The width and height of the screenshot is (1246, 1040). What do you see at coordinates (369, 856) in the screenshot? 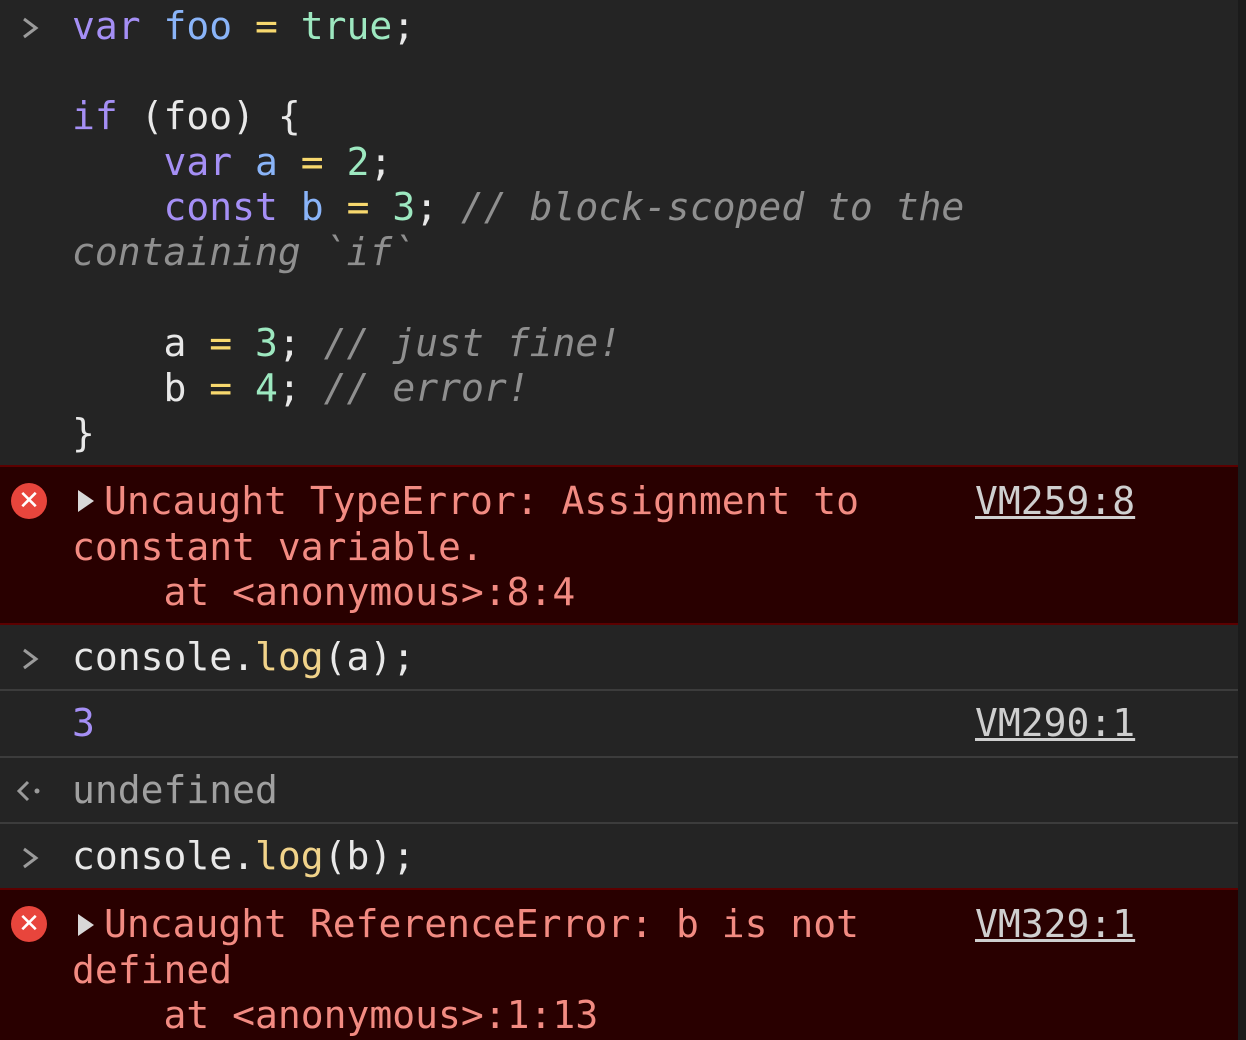
I see `command-args: (b);` at bounding box center [369, 856].